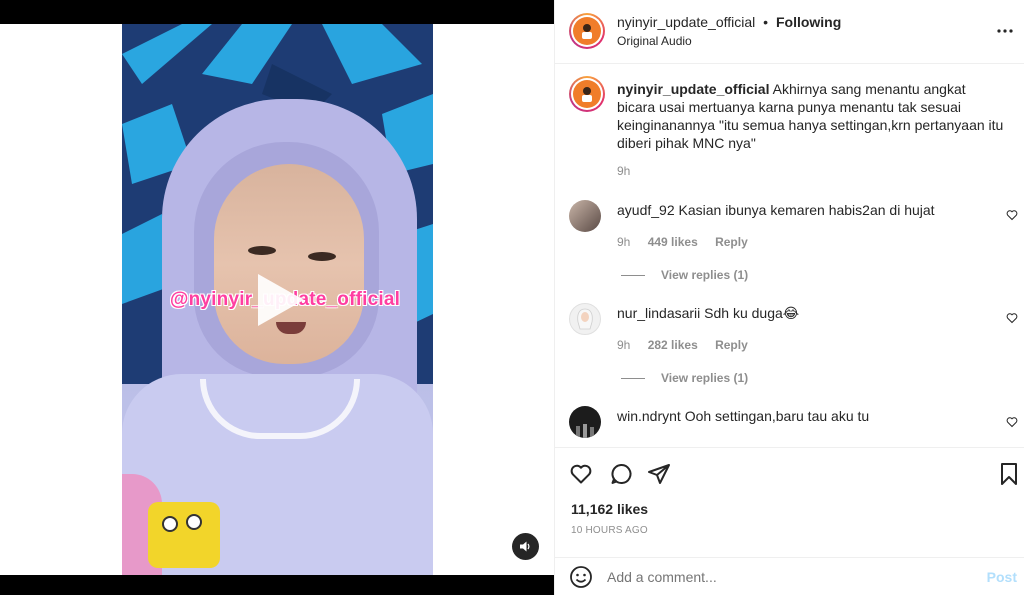 The width and height of the screenshot is (1024, 595). What do you see at coordinates (654, 41) in the screenshot?
I see `audio-label: Original Audio` at bounding box center [654, 41].